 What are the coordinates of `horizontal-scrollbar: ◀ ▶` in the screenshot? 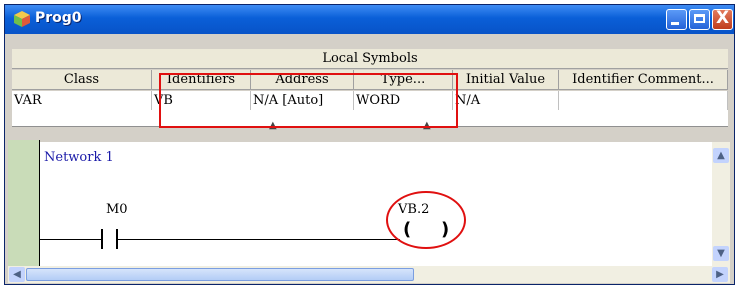 It's located at (369, 274).